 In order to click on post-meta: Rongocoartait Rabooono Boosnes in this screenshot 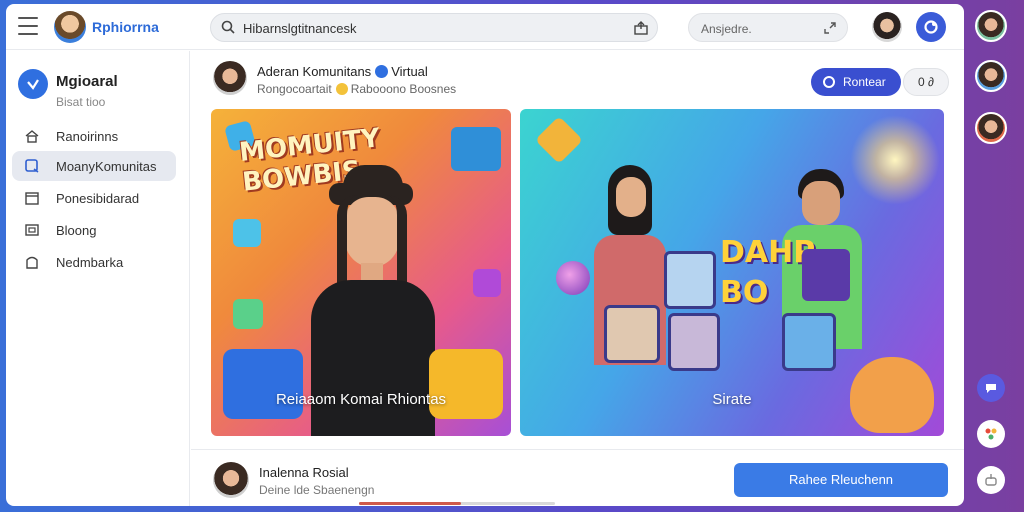, I will do `click(356, 89)`.